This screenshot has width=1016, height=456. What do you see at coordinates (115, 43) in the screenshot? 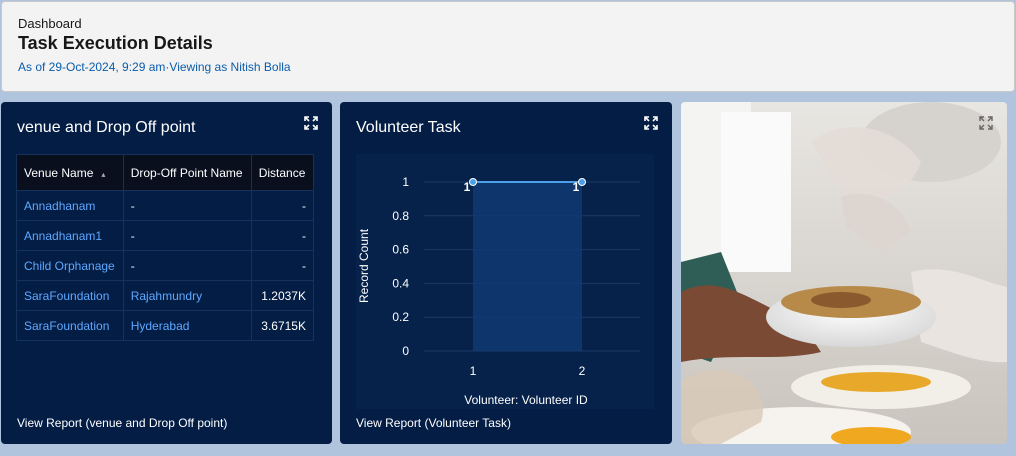
I see `page-title: Task Execution Details` at bounding box center [115, 43].